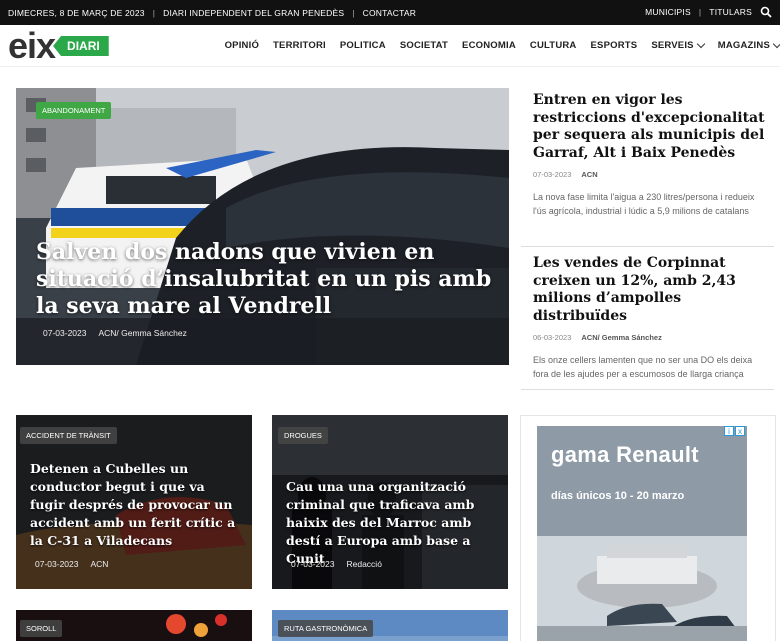 The image size is (780, 641). I want to click on close-icon: x, so click(740, 431).